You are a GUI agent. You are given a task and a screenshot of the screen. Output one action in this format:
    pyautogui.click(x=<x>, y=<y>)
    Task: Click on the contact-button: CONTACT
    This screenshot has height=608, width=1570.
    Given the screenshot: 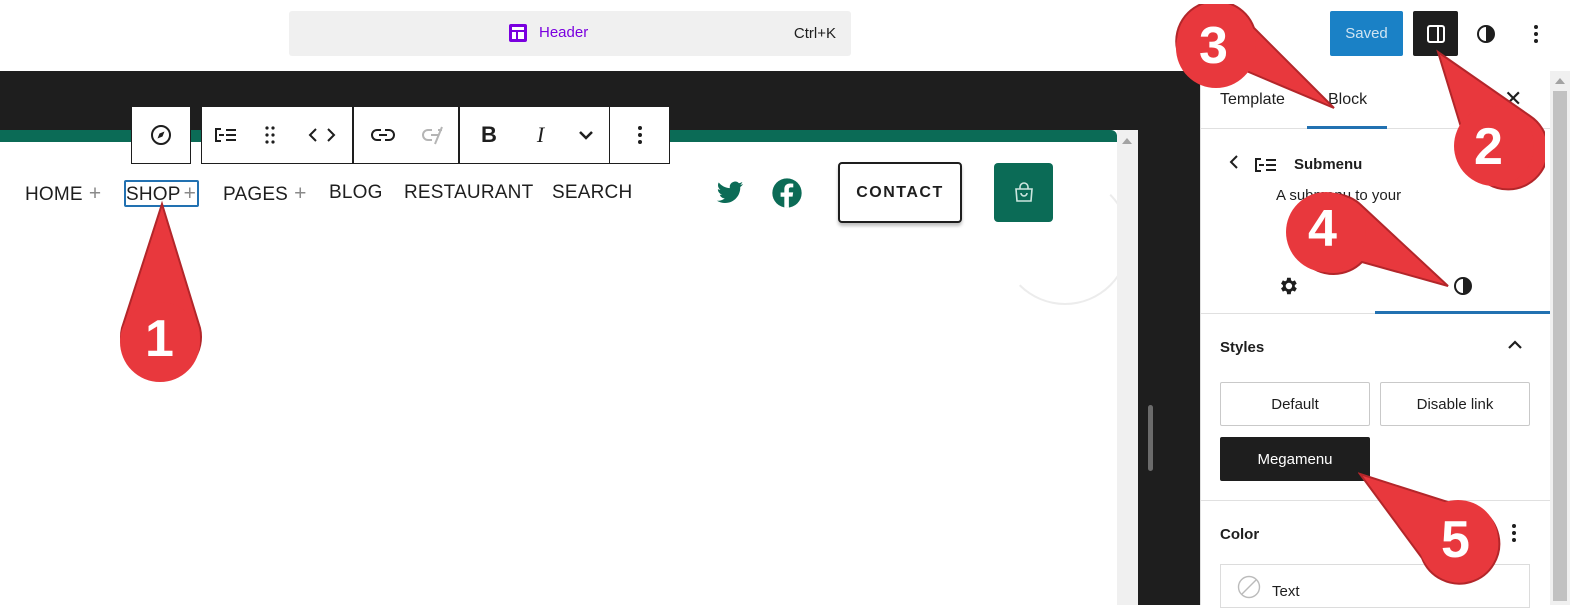 What is the action you would take?
    pyautogui.click(x=900, y=192)
    